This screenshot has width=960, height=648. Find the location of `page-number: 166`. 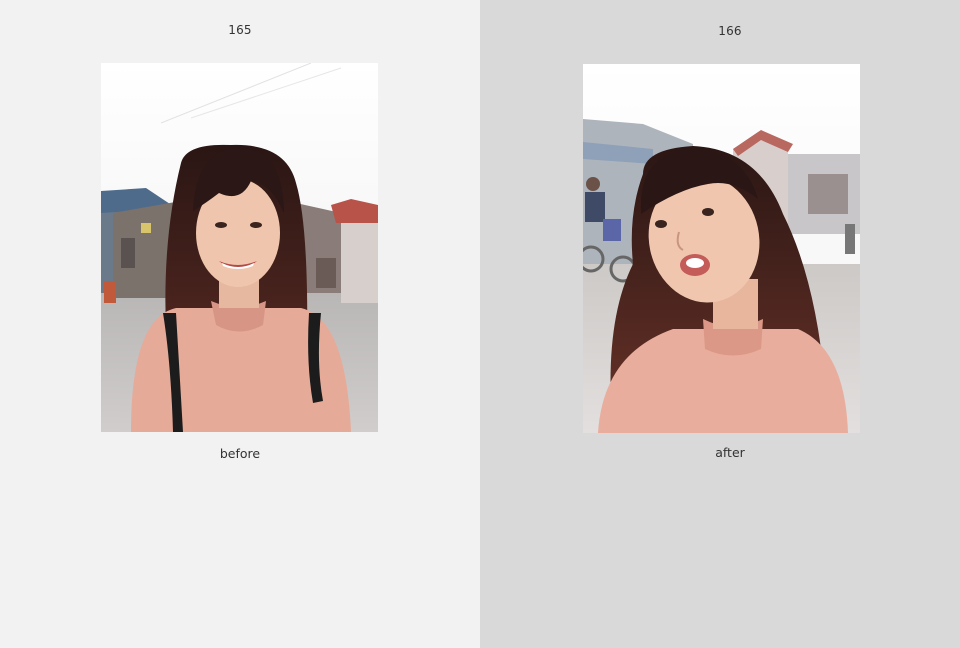

page-number: 166 is located at coordinates (730, 31).